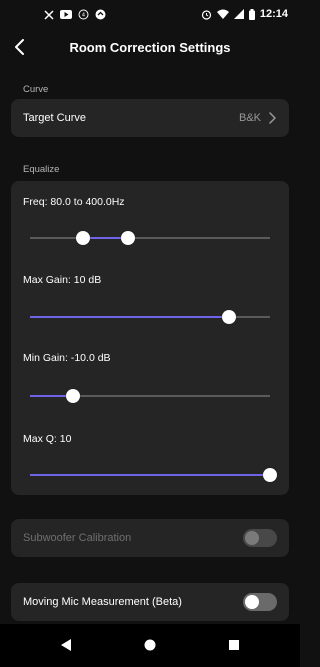 This screenshot has width=320, height=667. I want to click on freq-label: Freq: 80.0 to 400.0Hz, so click(74, 202).